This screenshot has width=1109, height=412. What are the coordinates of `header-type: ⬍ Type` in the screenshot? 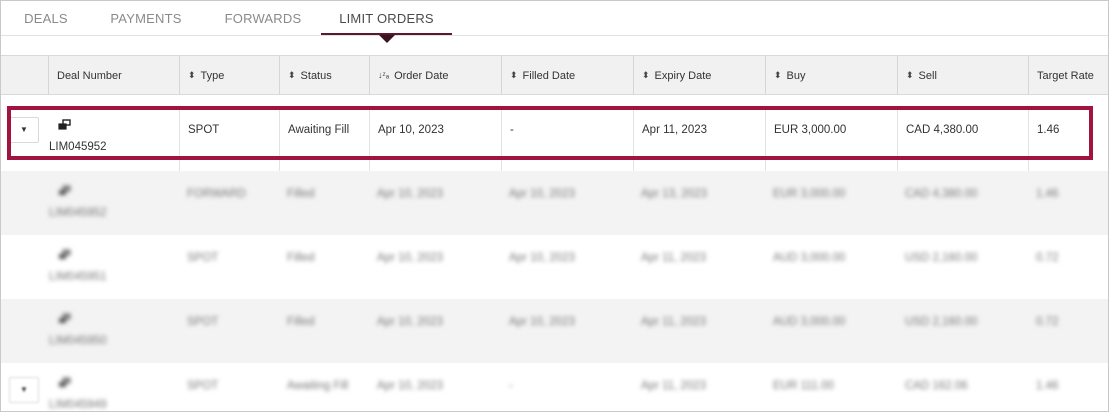 It's located at (229, 75).